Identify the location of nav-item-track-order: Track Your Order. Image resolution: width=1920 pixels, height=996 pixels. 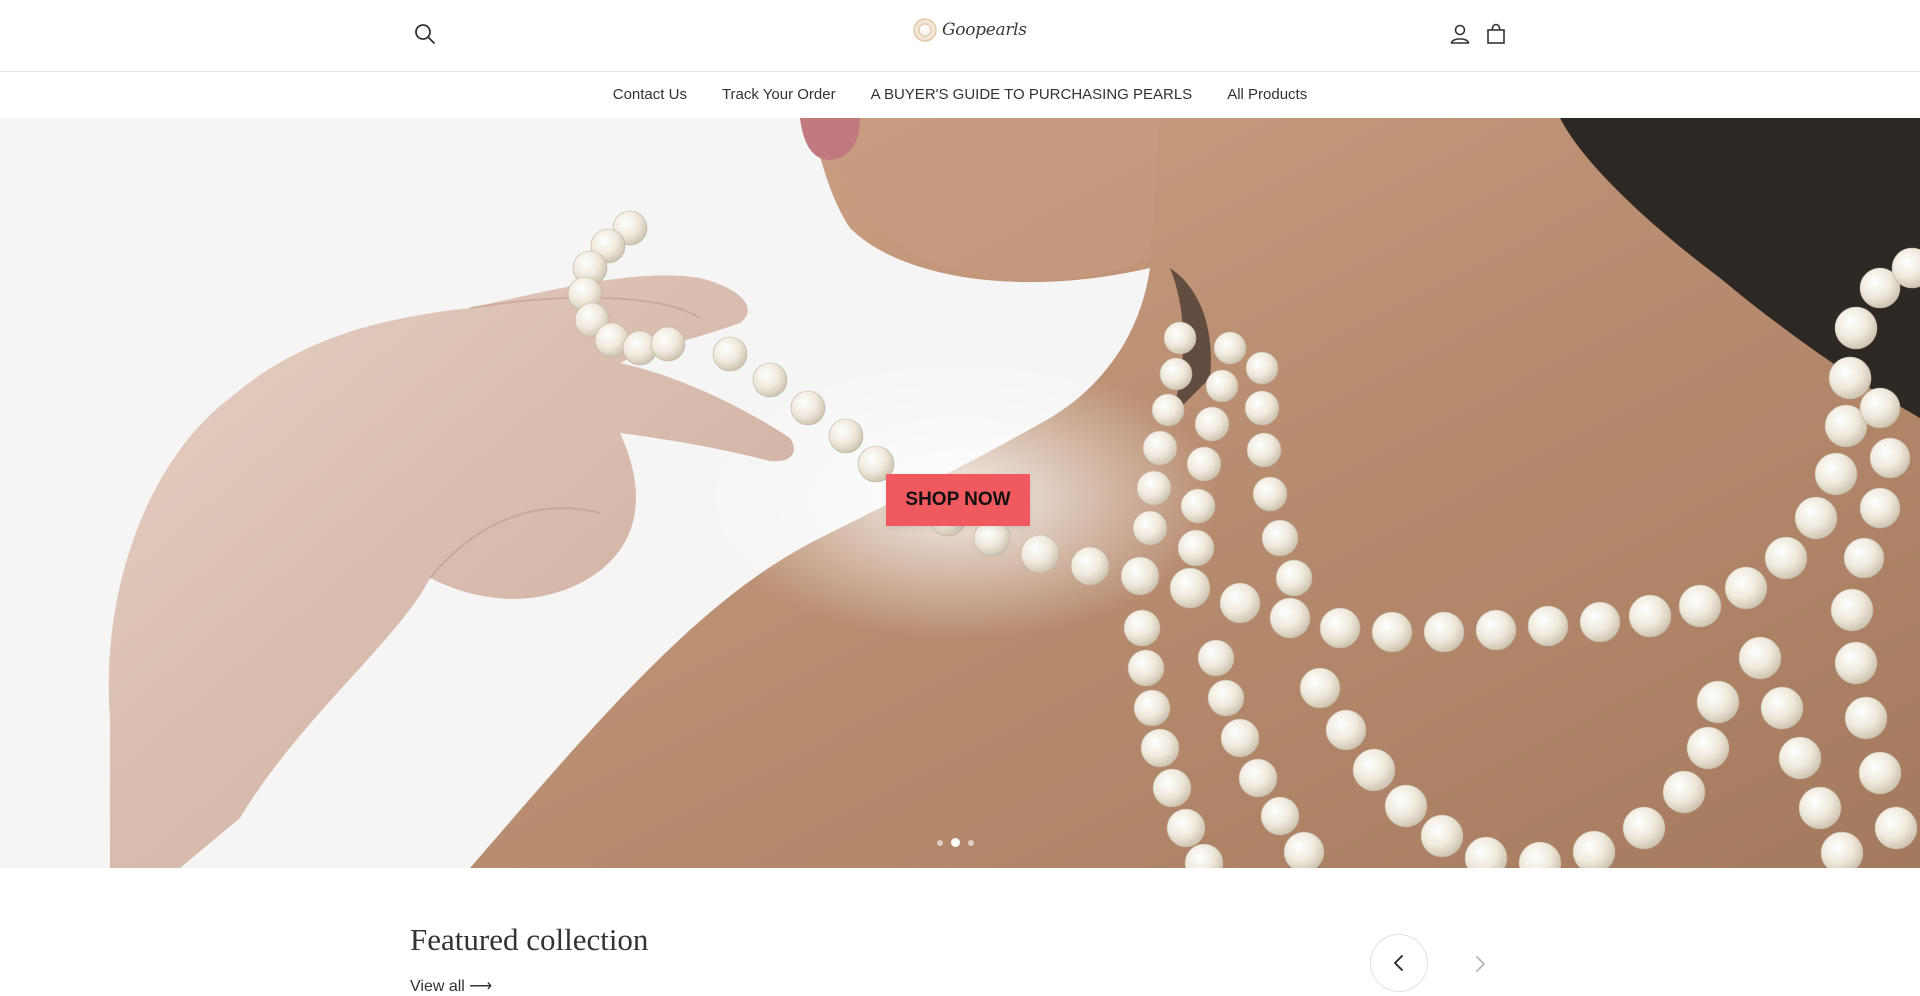
(779, 94).